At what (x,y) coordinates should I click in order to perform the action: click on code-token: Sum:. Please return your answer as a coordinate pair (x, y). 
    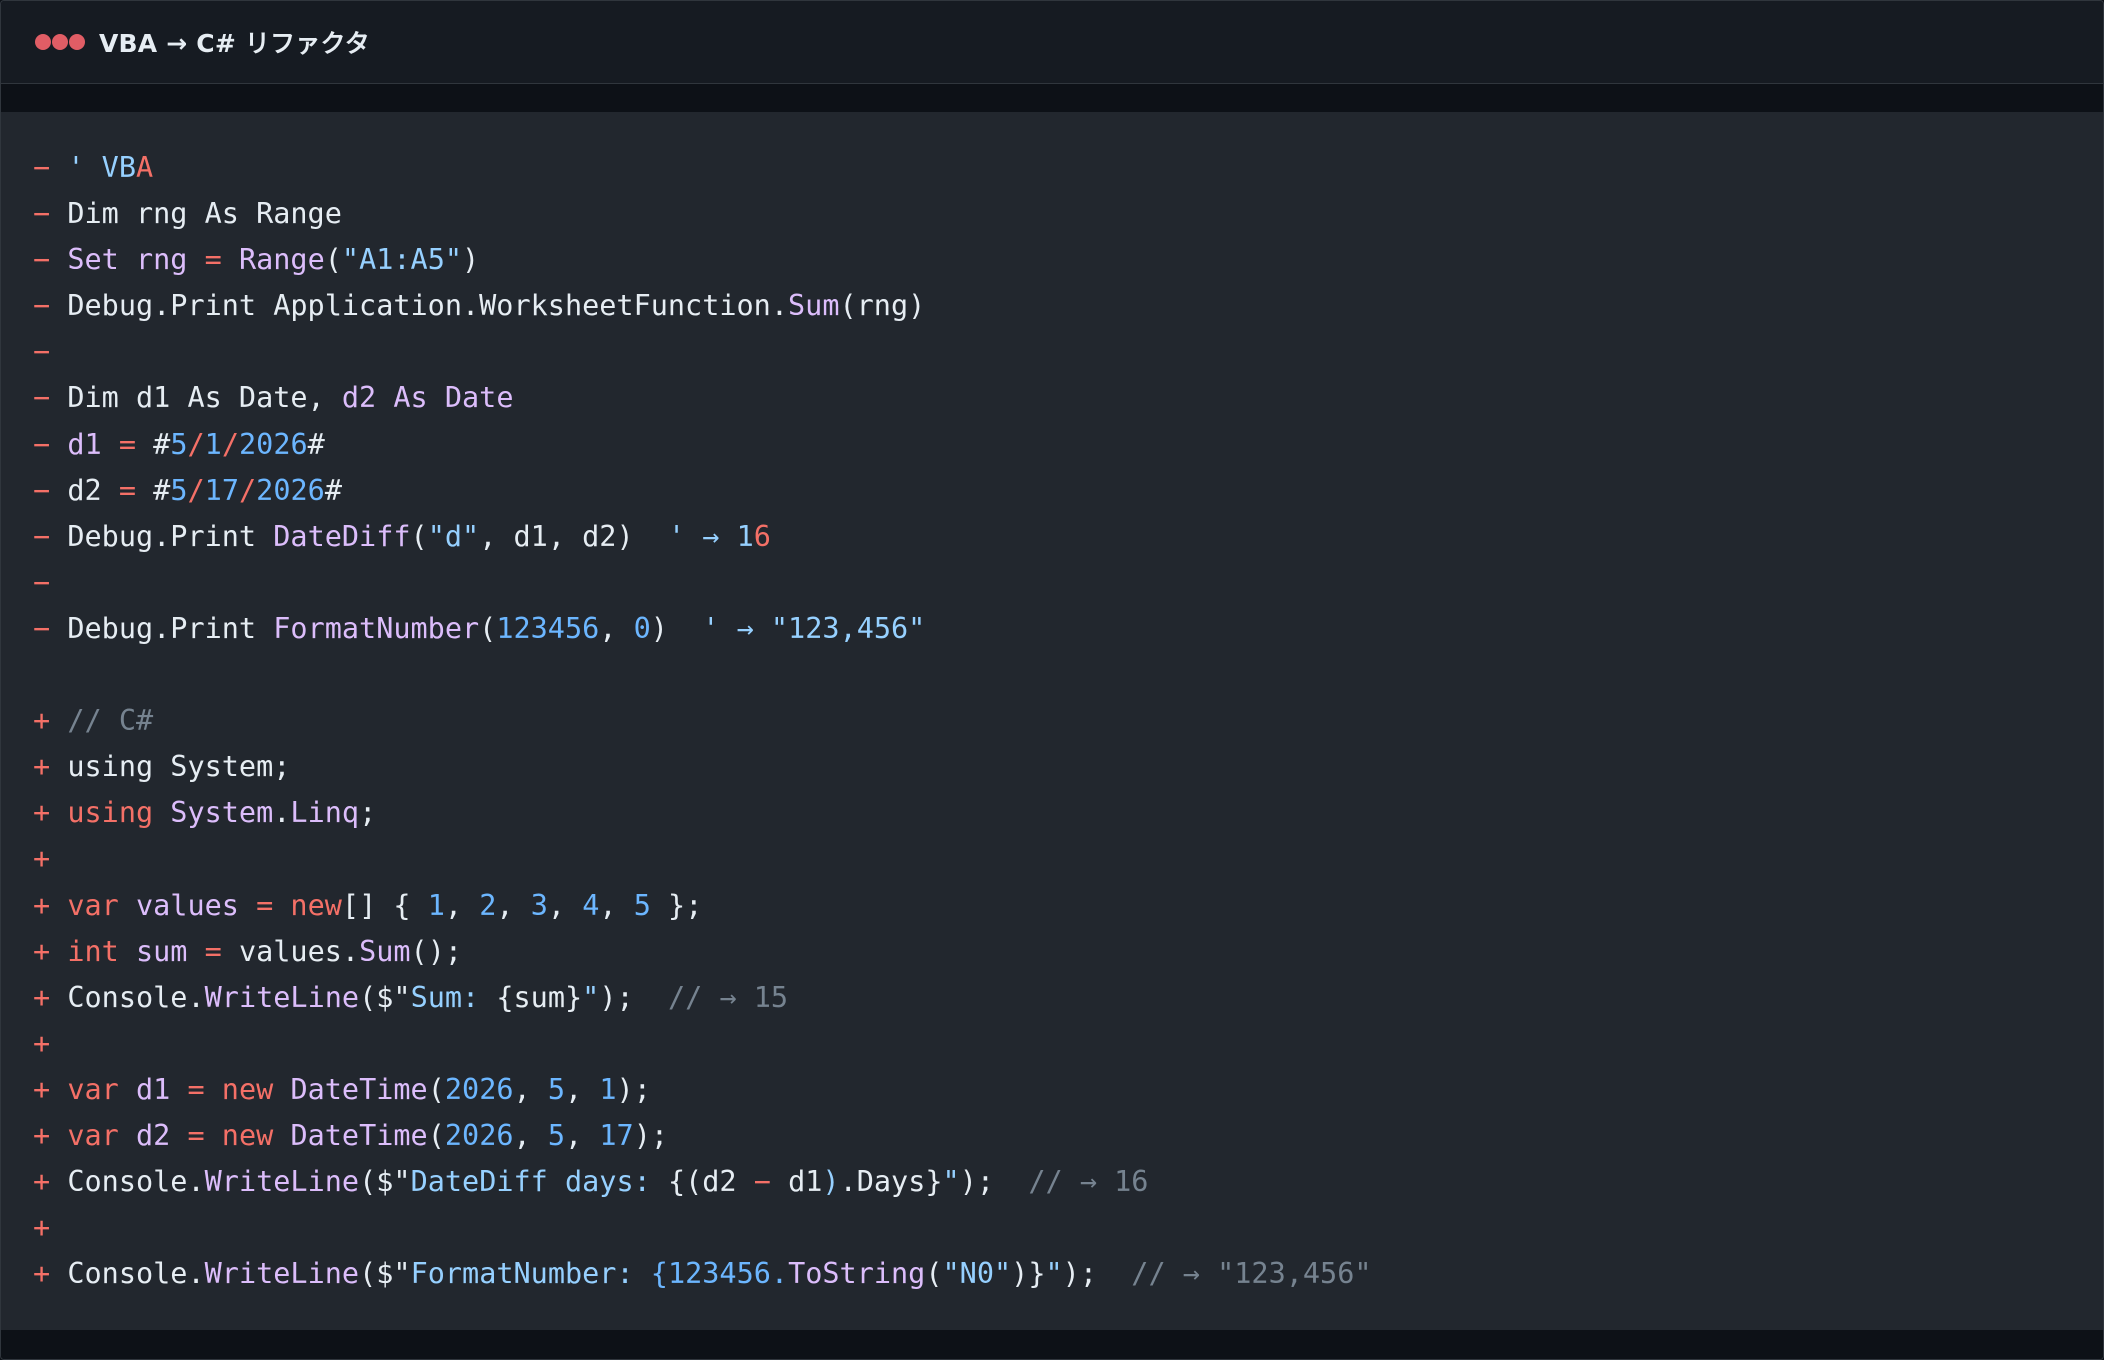
    Looking at the image, I should click on (453, 997).